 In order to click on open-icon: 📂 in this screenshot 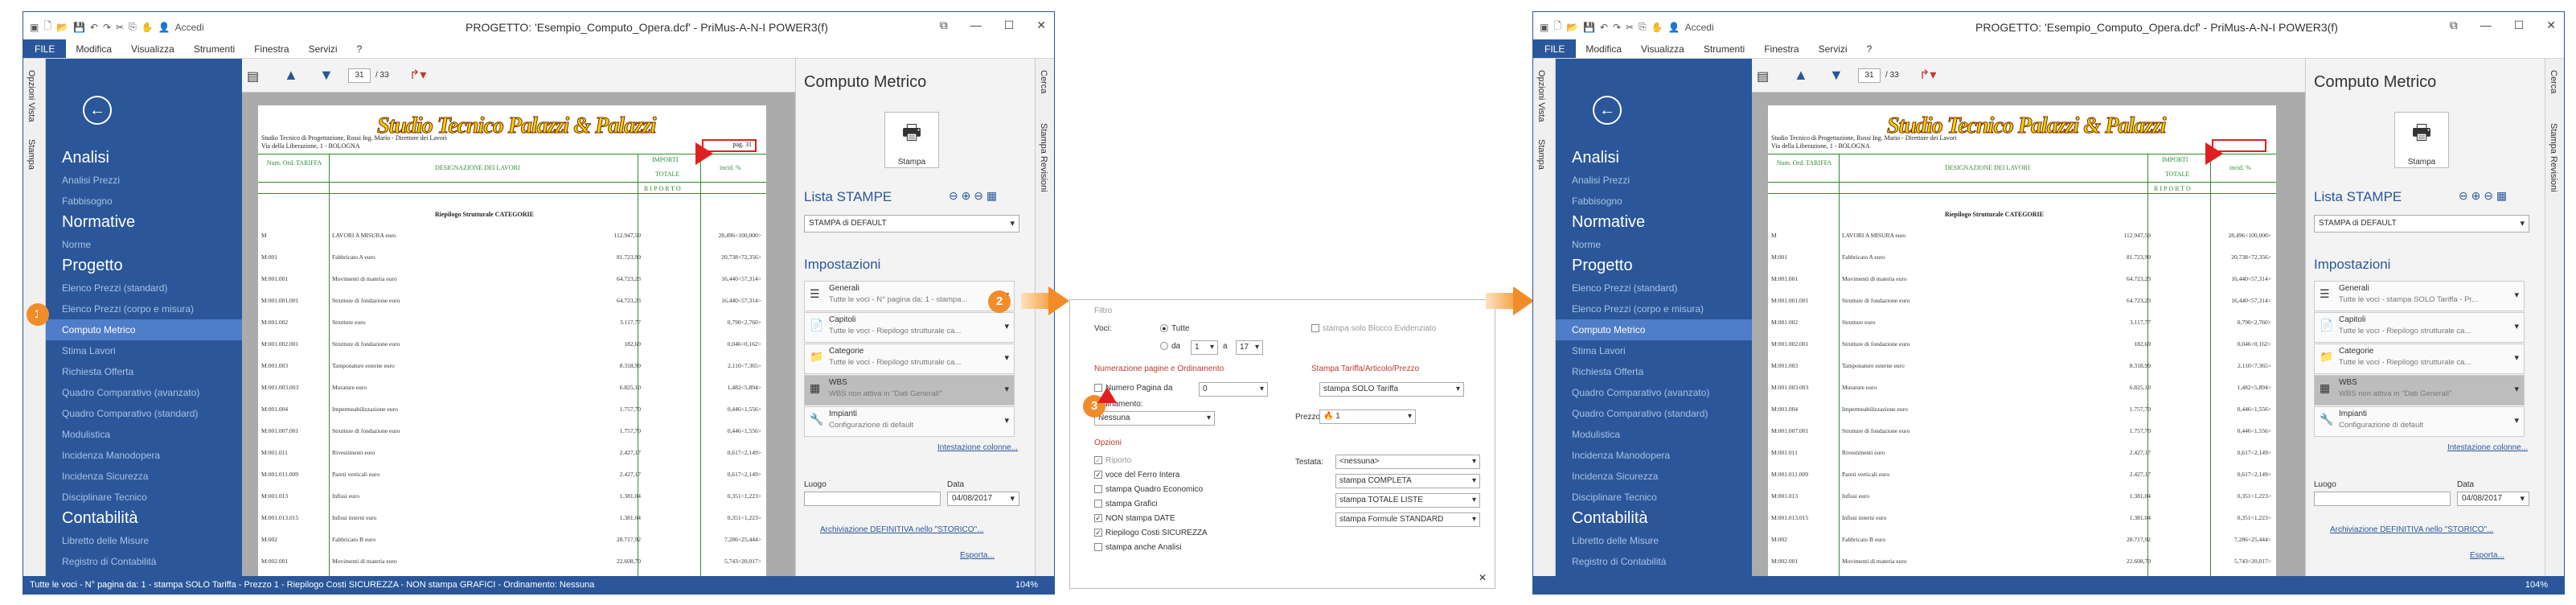, I will do `click(62, 27)`.